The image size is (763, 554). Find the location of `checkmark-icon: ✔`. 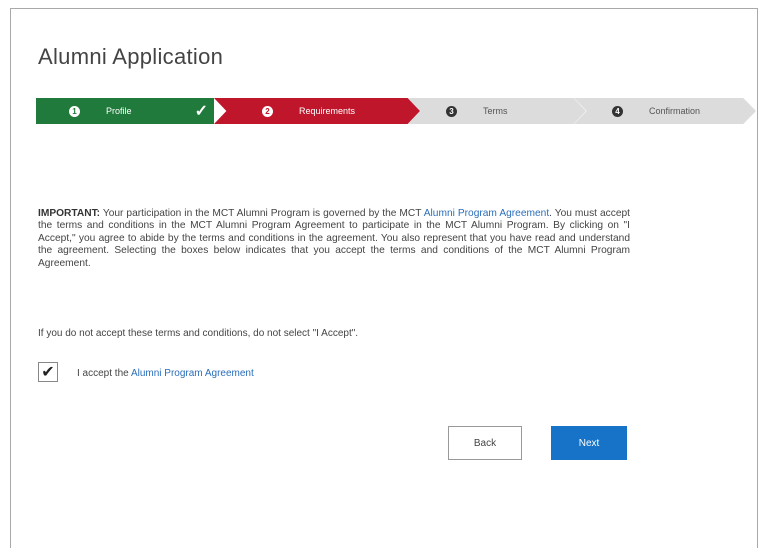

checkmark-icon: ✔ is located at coordinates (48, 372).